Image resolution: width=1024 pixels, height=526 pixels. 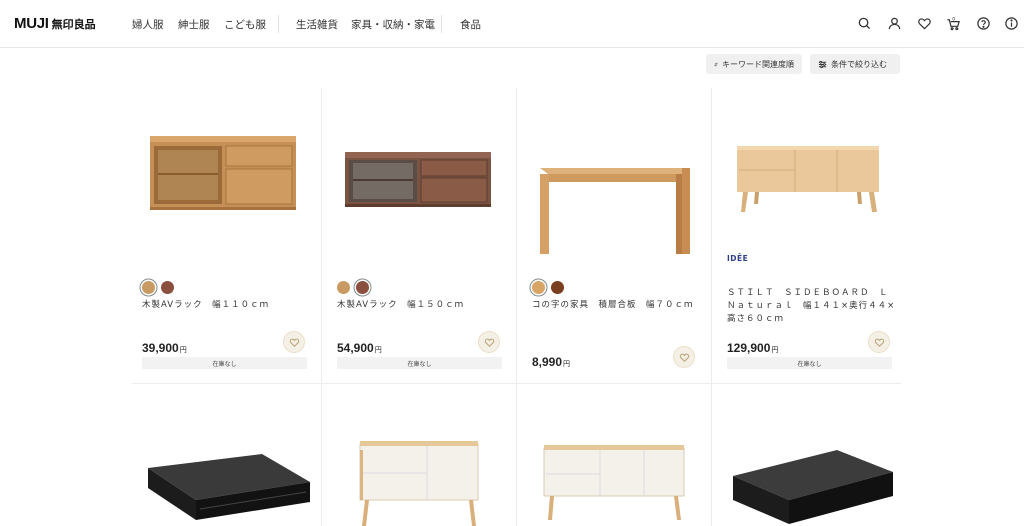 I want to click on svg-text: 0, so click(x=953, y=20).